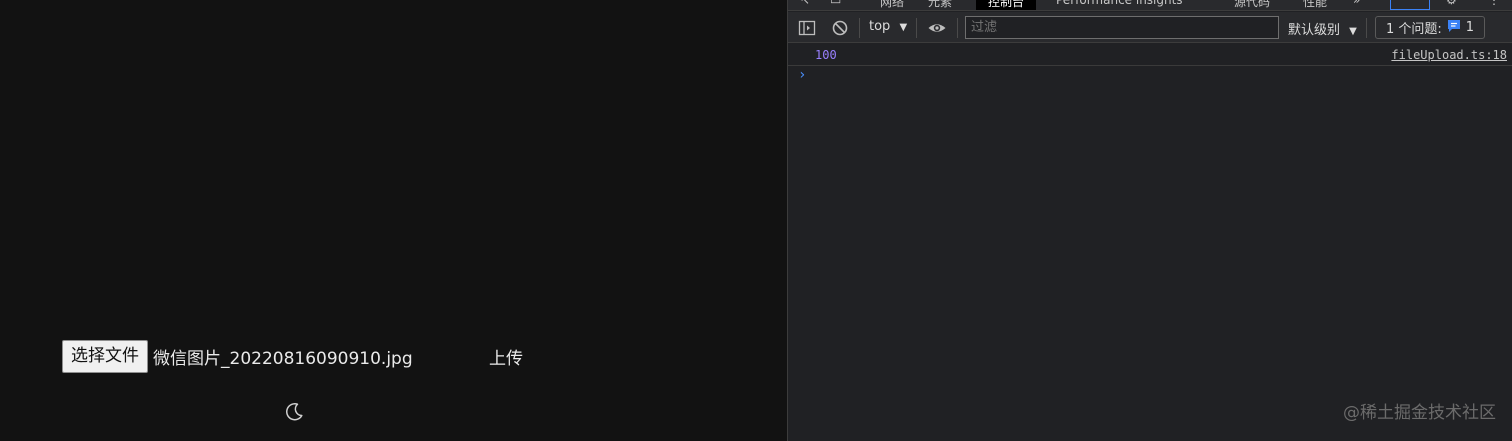 The height and width of the screenshot is (441, 1512). Describe the element at coordinates (1494, 5) in the screenshot. I see `more-options-icon: ⋮` at that location.